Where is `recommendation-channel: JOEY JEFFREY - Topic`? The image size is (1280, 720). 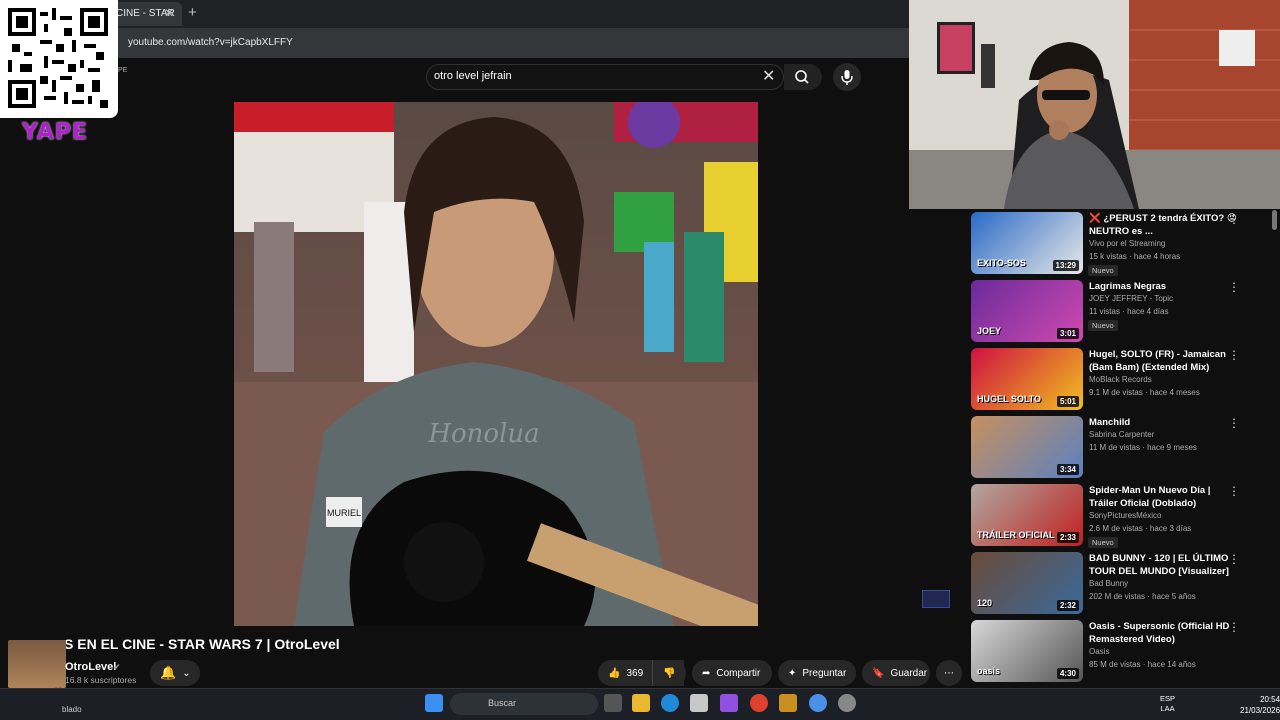
recommendation-channel: JOEY JEFFREY - Topic is located at coordinates (1131, 298).